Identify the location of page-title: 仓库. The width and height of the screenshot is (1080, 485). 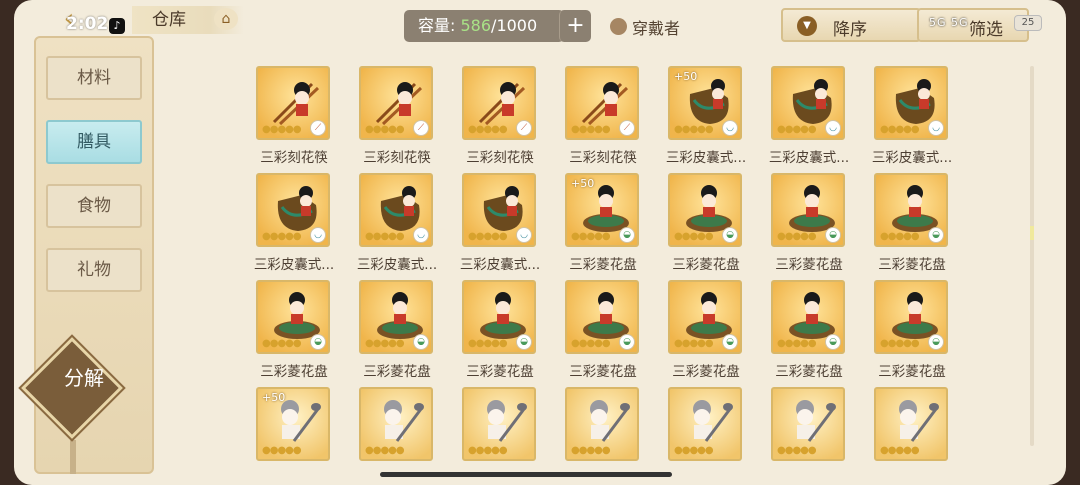
(169, 20).